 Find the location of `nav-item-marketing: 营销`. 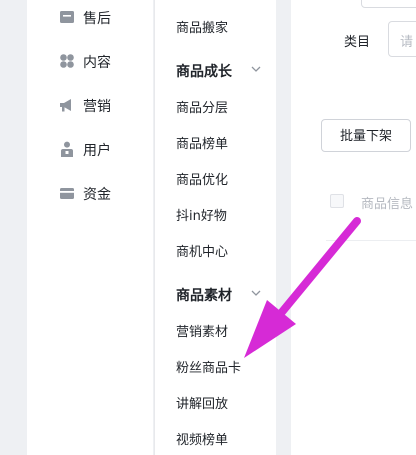

nav-item-marketing: 营销 is located at coordinates (90, 106).